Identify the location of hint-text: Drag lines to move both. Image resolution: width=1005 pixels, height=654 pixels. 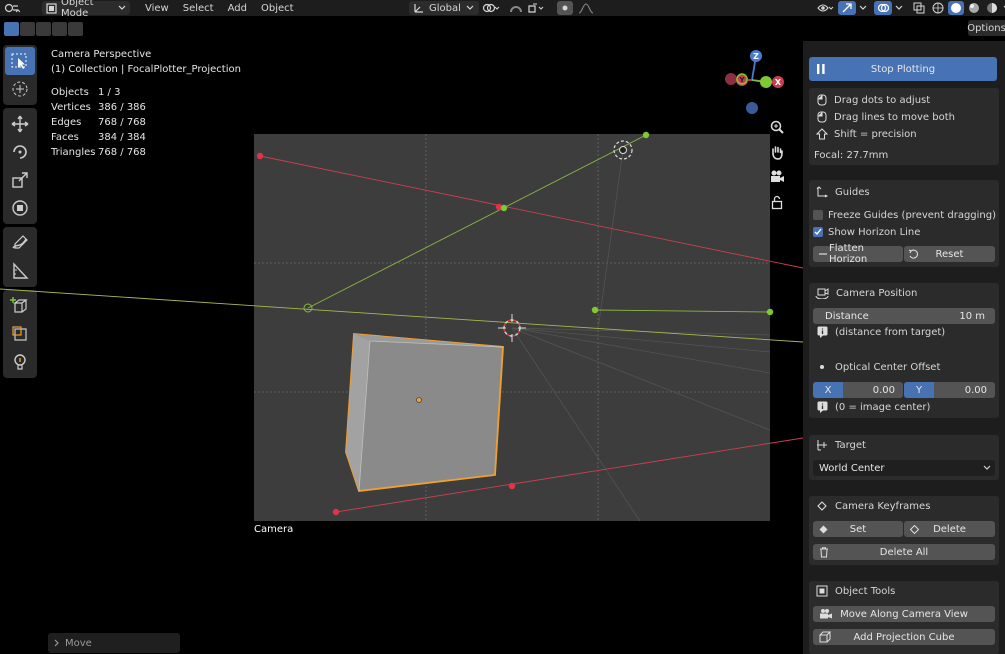
(894, 117).